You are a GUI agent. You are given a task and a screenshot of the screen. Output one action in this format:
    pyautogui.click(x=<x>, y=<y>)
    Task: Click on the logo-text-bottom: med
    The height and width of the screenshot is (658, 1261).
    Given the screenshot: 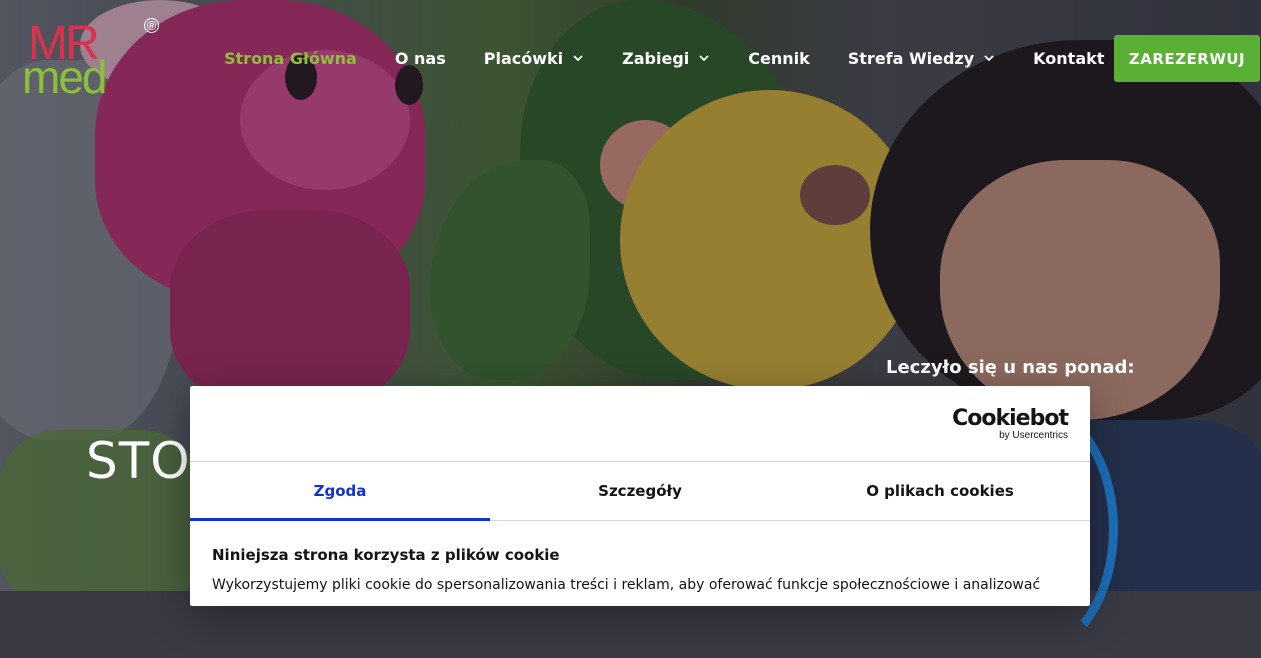 What is the action you would take?
    pyautogui.click(x=64, y=77)
    